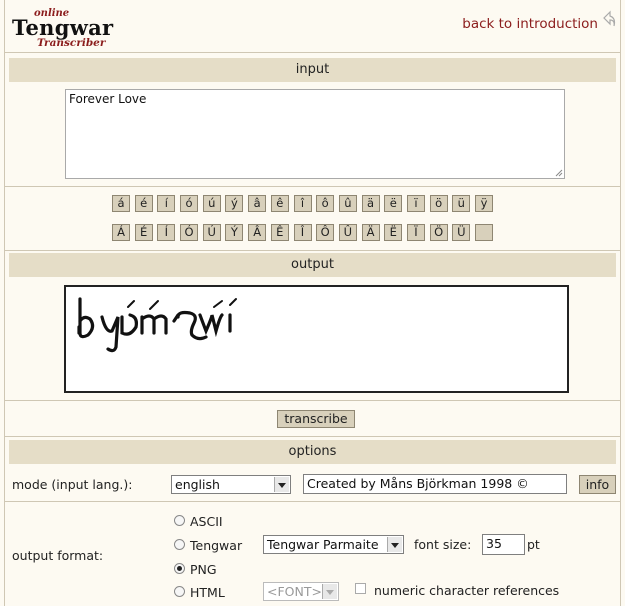 This screenshot has width=625, height=606. What do you see at coordinates (435, 484) in the screenshot?
I see `mode-info-field: Created by Måns Björkman 1998 ©` at bounding box center [435, 484].